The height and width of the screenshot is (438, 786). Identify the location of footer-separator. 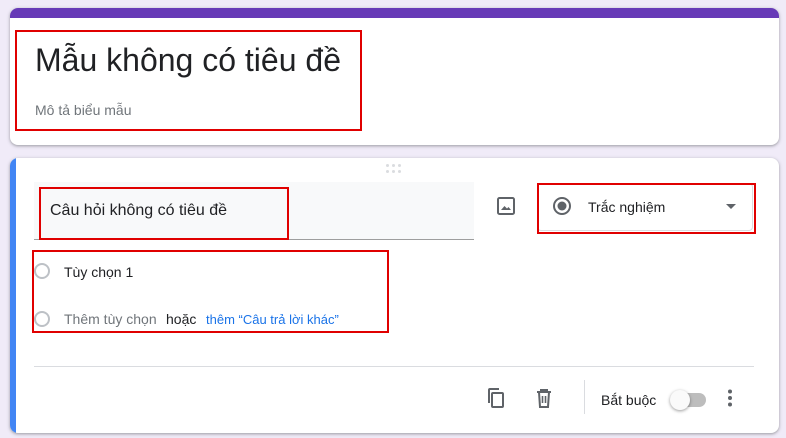
(584, 397).